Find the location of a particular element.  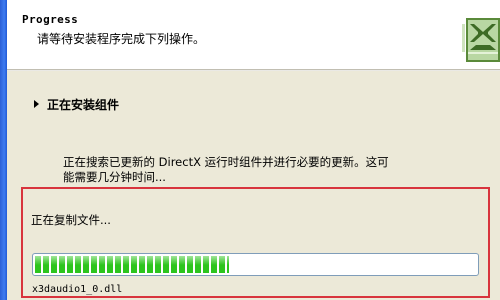

progress-bar is located at coordinates (255, 264).